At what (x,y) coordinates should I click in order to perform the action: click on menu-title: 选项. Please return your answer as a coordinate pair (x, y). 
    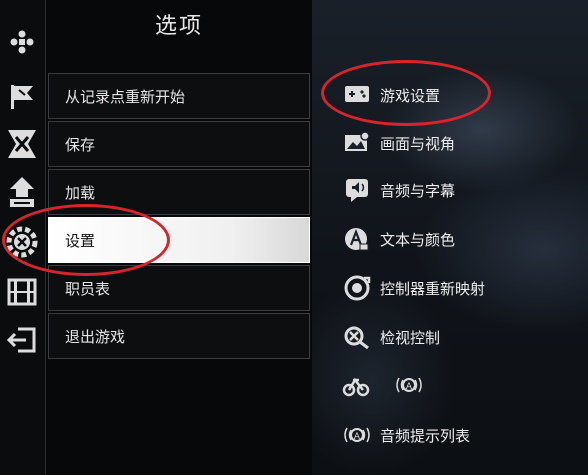
    Looking at the image, I should click on (178, 26).